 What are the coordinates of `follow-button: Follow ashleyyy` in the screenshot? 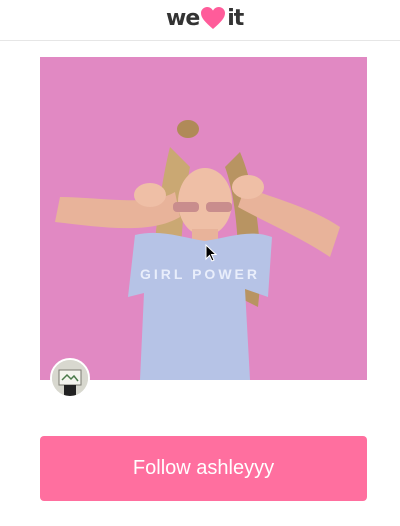 It's located at (203, 468).